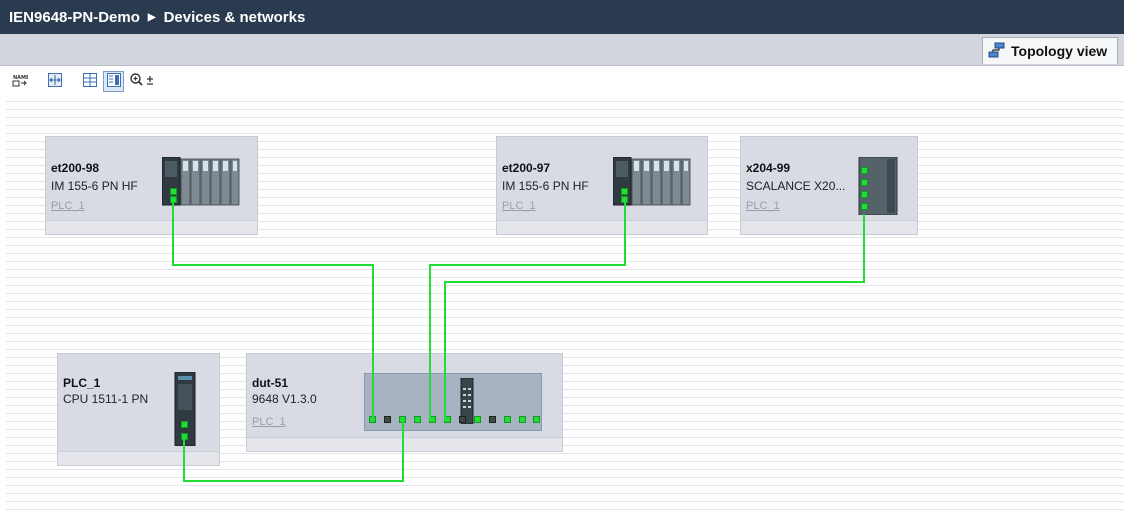  I want to click on port-p5, so click(432, 419).